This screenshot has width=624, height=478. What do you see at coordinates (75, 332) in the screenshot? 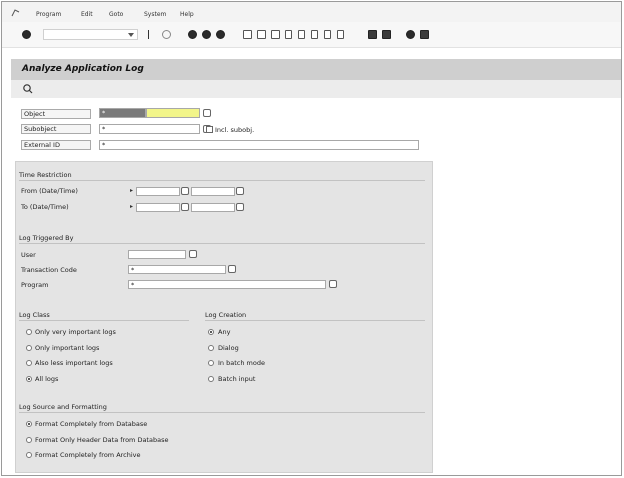
I see `log-class-option-label: Only very important logs` at bounding box center [75, 332].